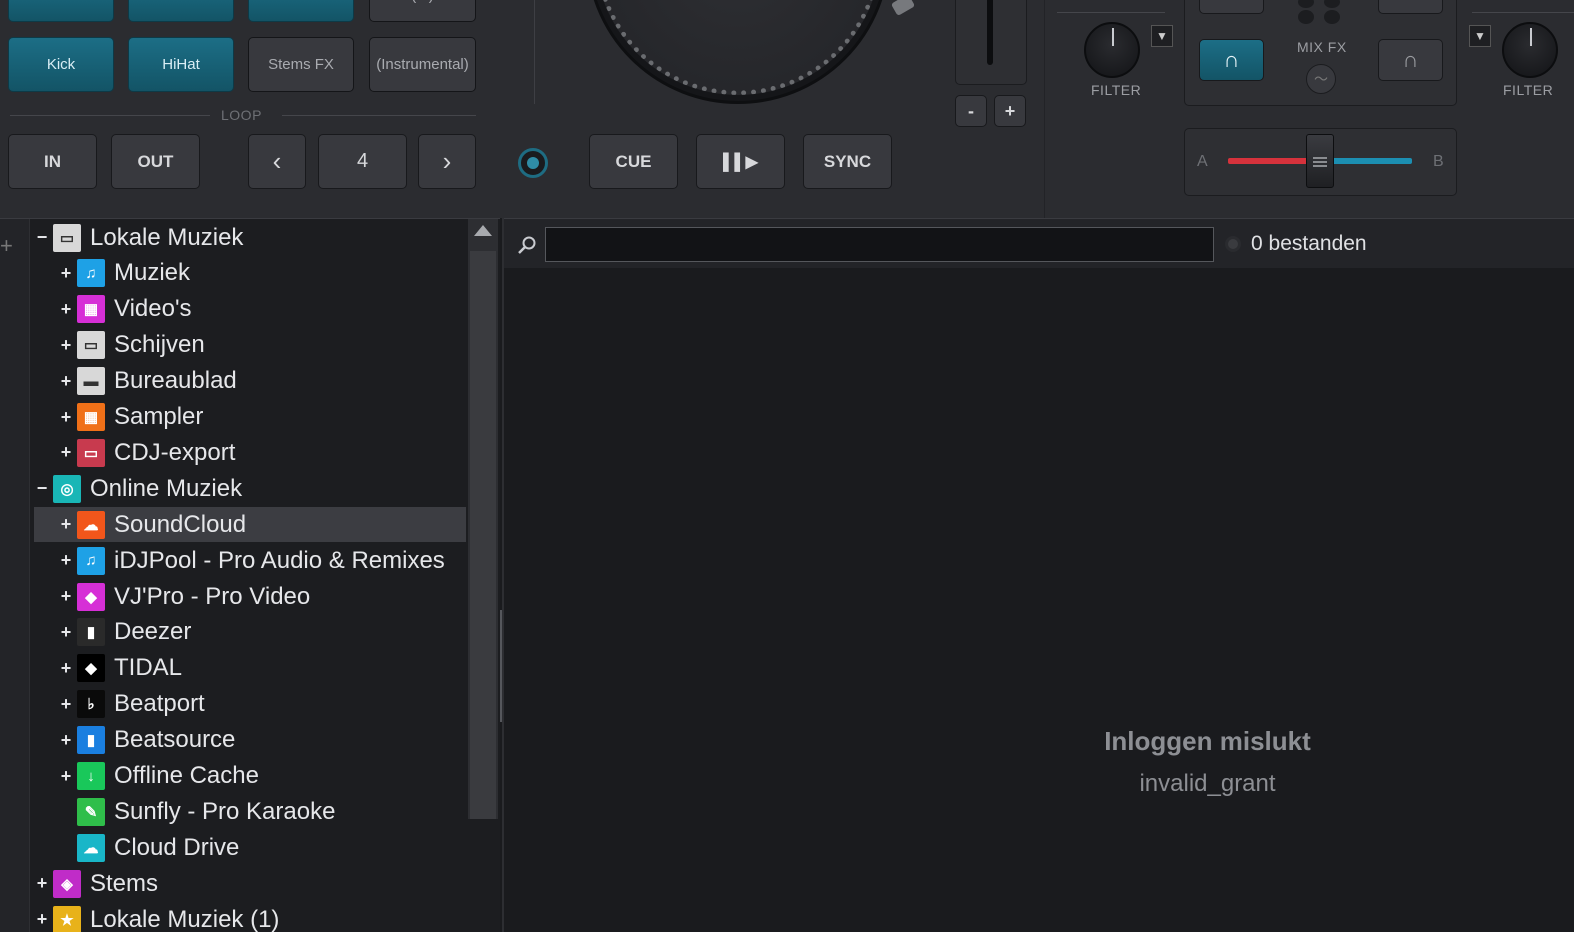 Image resolution: width=1574 pixels, height=932 pixels. I want to click on sync-button: SYNC, so click(847, 161).